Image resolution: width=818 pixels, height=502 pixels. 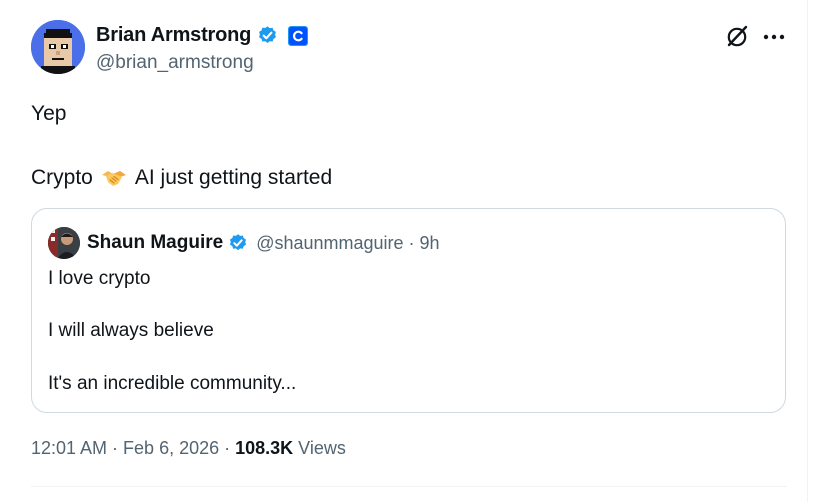 What do you see at coordinates (155, 243) in the screenshot?
I see `quoted-author-display-name: Shaun Maguire` at bounding box center [155, 243].